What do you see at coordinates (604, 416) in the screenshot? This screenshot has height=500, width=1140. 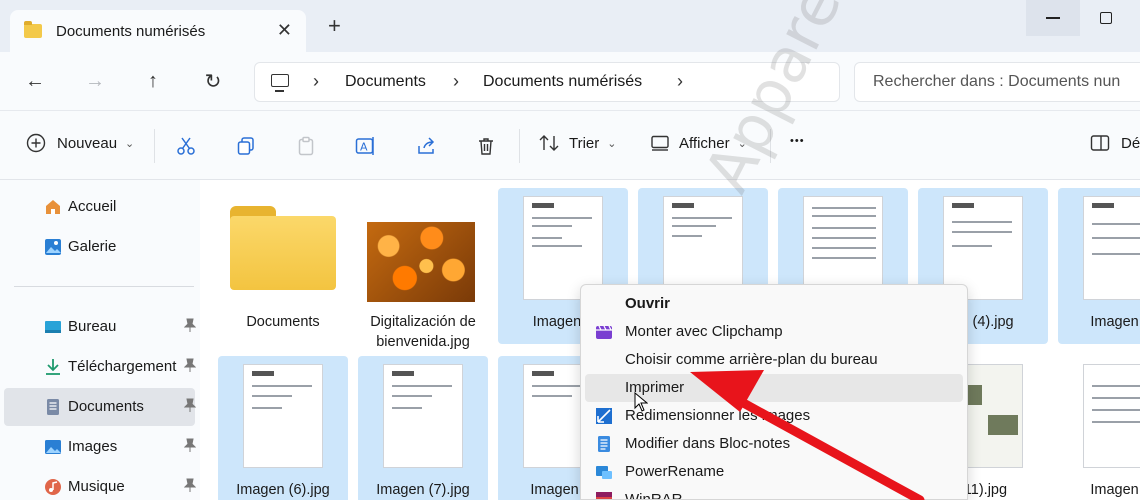 I see `resize-icon` at bounding box center [604, 416].